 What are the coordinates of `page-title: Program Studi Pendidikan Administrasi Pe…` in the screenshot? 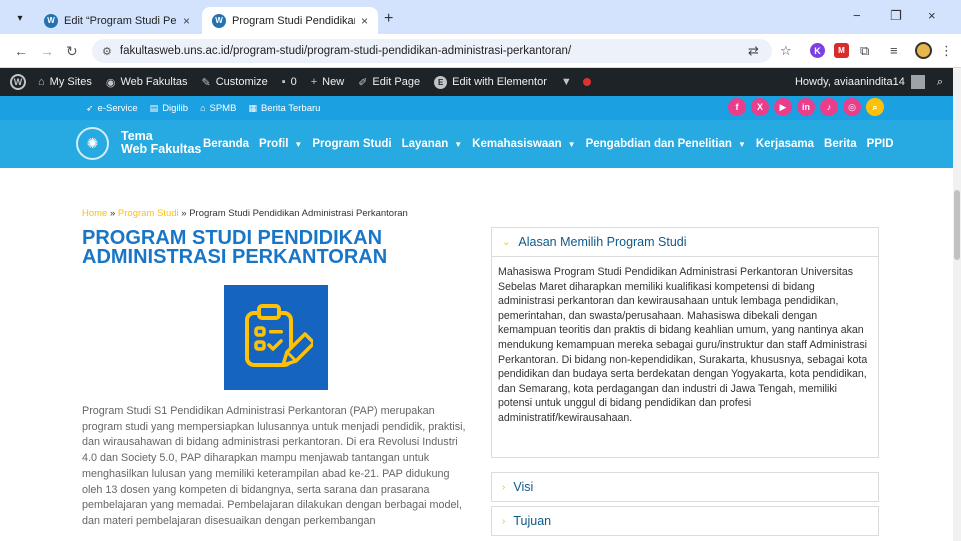 It's located at (235, 247).